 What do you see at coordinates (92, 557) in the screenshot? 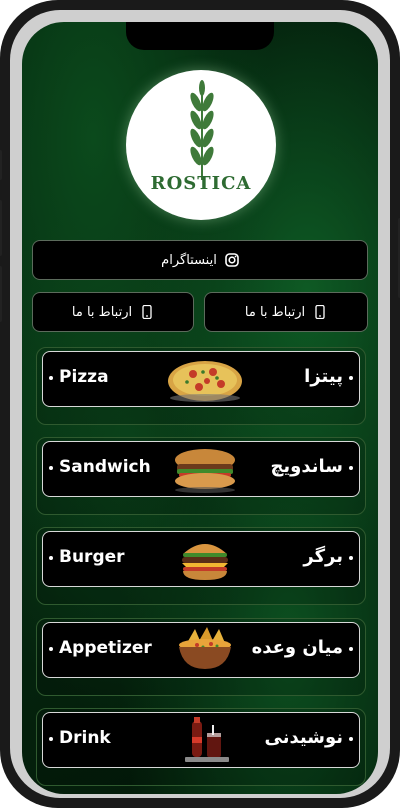
I see `menu-item-en-label: Burger` at bounding box center [92, 557].